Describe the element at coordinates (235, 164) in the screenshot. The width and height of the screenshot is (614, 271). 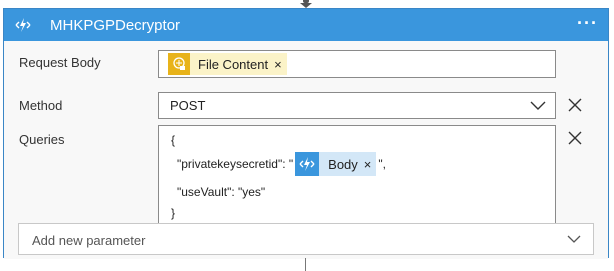
I see `query-text: "privatekeysecretid": "` at that location.